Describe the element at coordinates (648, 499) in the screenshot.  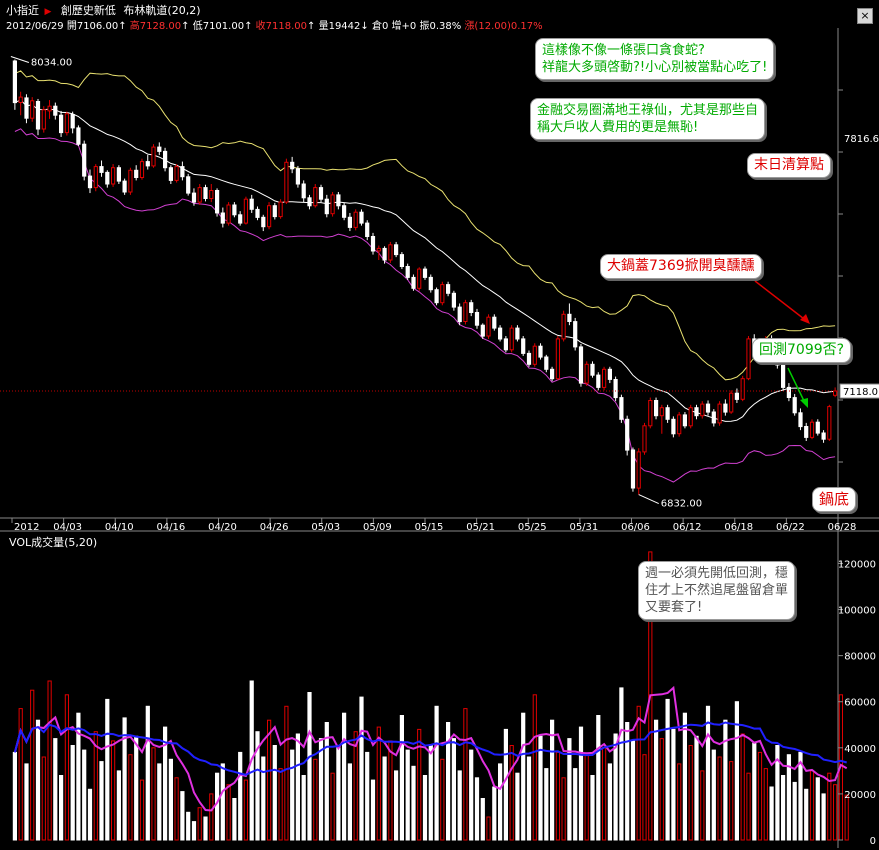
I see `trough-leader` at that location.